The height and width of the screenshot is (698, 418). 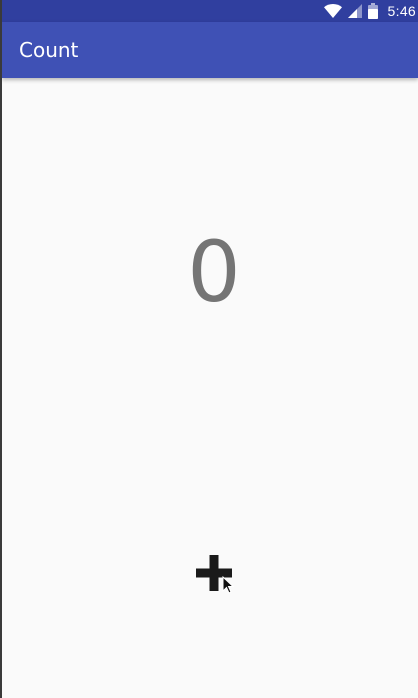 What do you see at coordinates (354, 11) in the screenshot?
I see `cellular-signal-icon` at bounding box center [354, 11].